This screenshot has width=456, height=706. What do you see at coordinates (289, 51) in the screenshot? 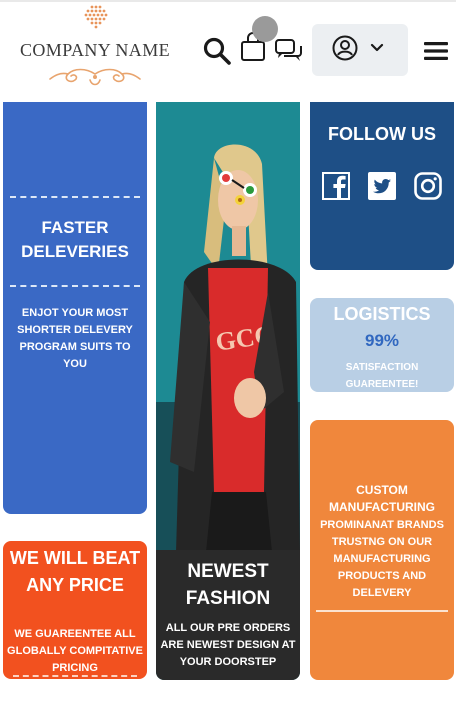
I see `chat-icon` at bounding box center [289, 51].